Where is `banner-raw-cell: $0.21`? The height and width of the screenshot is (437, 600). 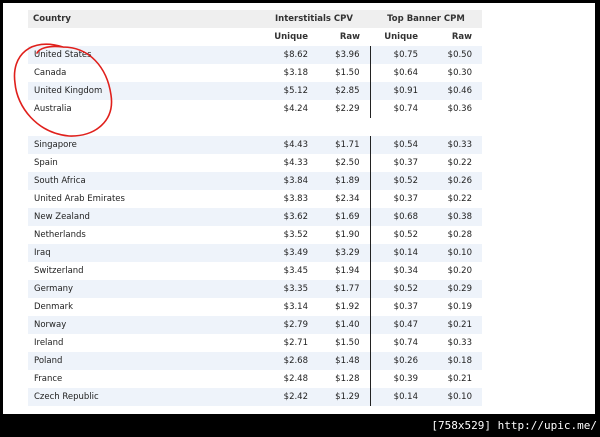 banner-raw-cell: $0.21 is located at coordinates (455, 379).